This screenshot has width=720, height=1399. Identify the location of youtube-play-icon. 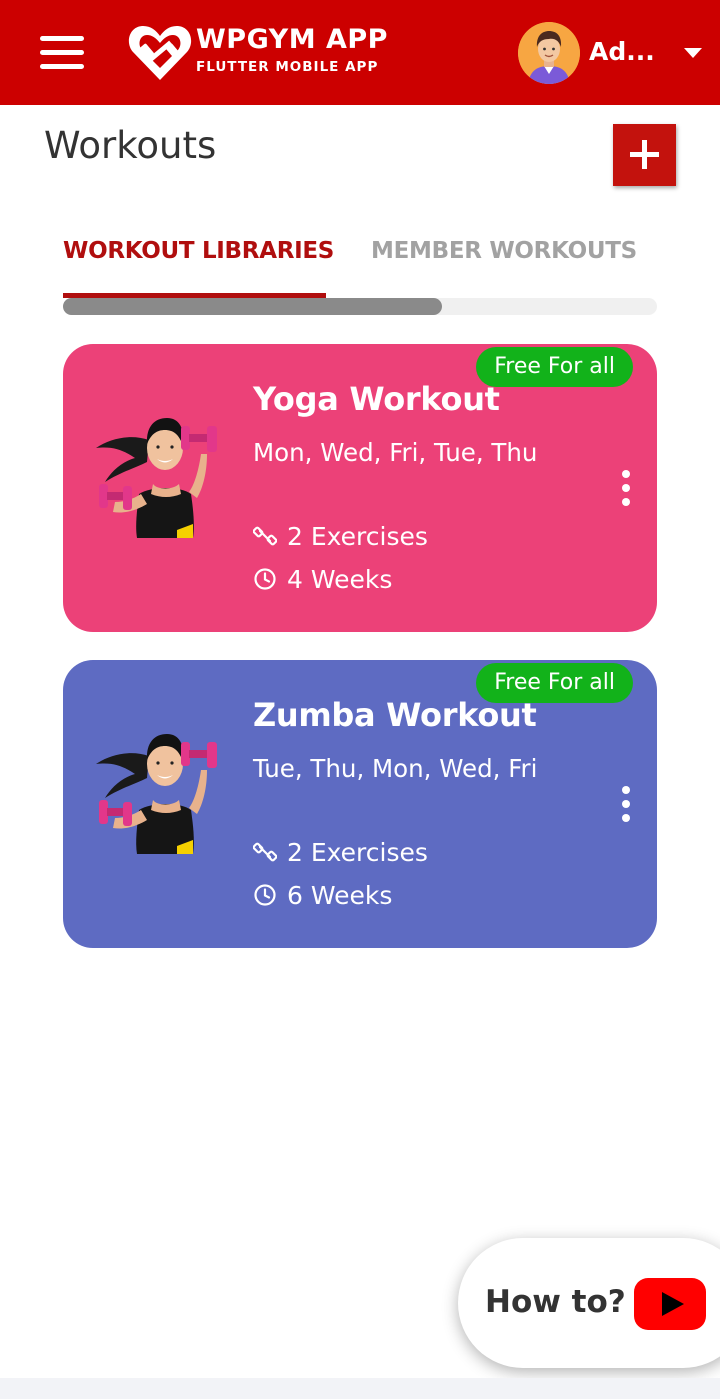
(670, 1304).